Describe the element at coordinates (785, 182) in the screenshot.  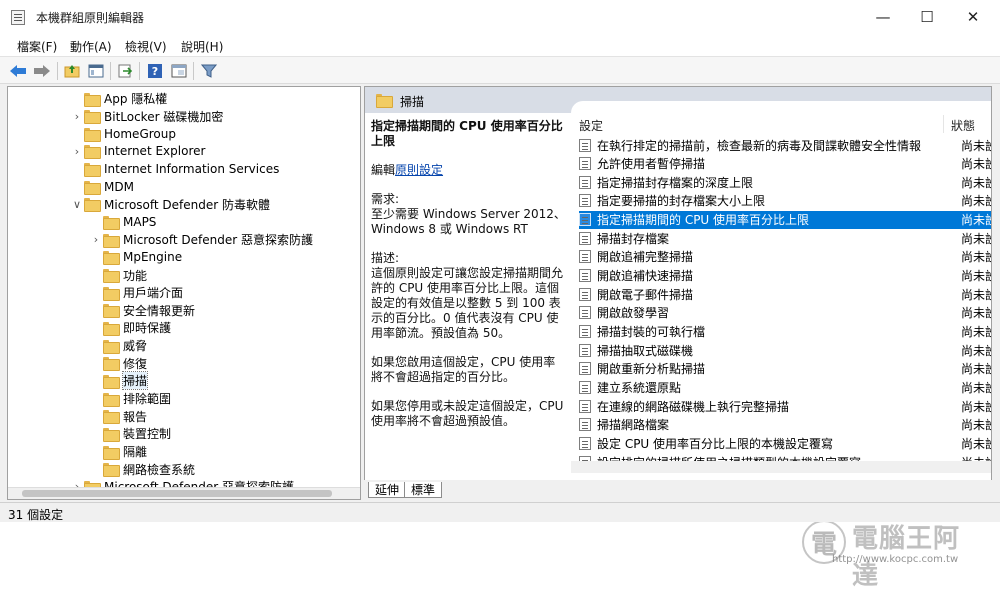
I see `setting-row: 指定掃描封存檔案的深度上限 尚未設定` at that location.